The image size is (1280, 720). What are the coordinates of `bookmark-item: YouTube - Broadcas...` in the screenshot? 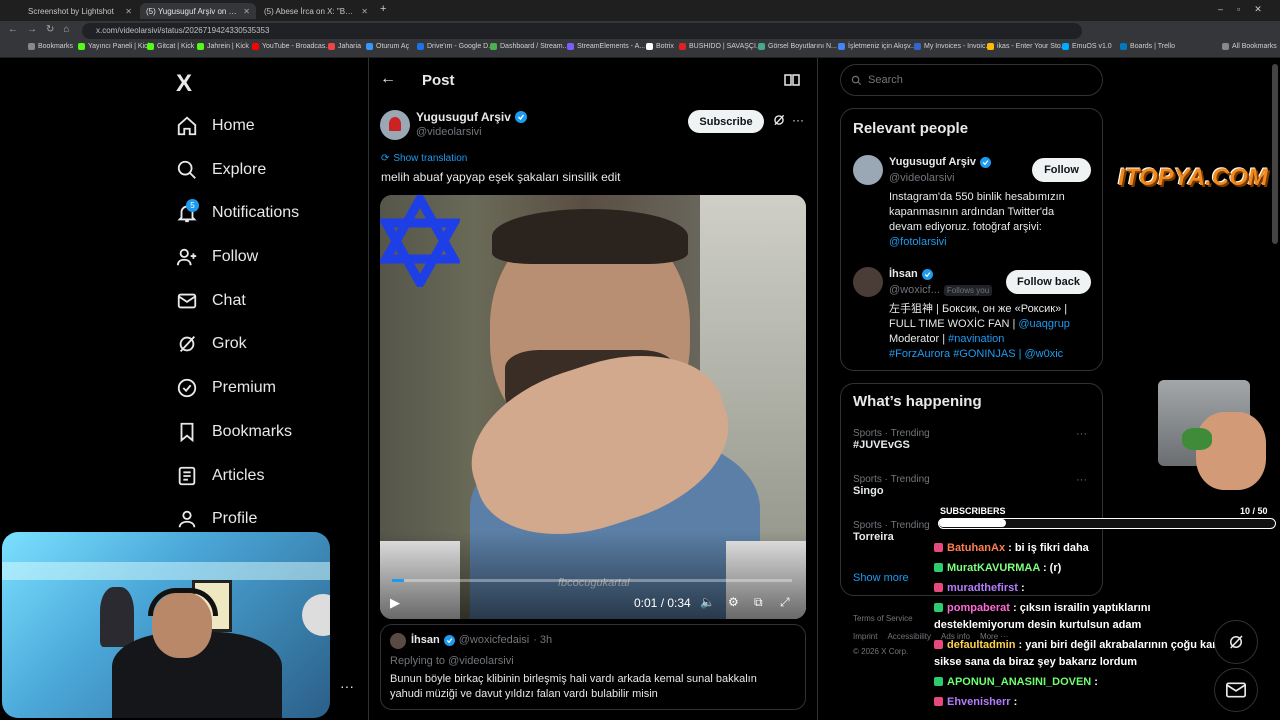 It's located at (291, 46).